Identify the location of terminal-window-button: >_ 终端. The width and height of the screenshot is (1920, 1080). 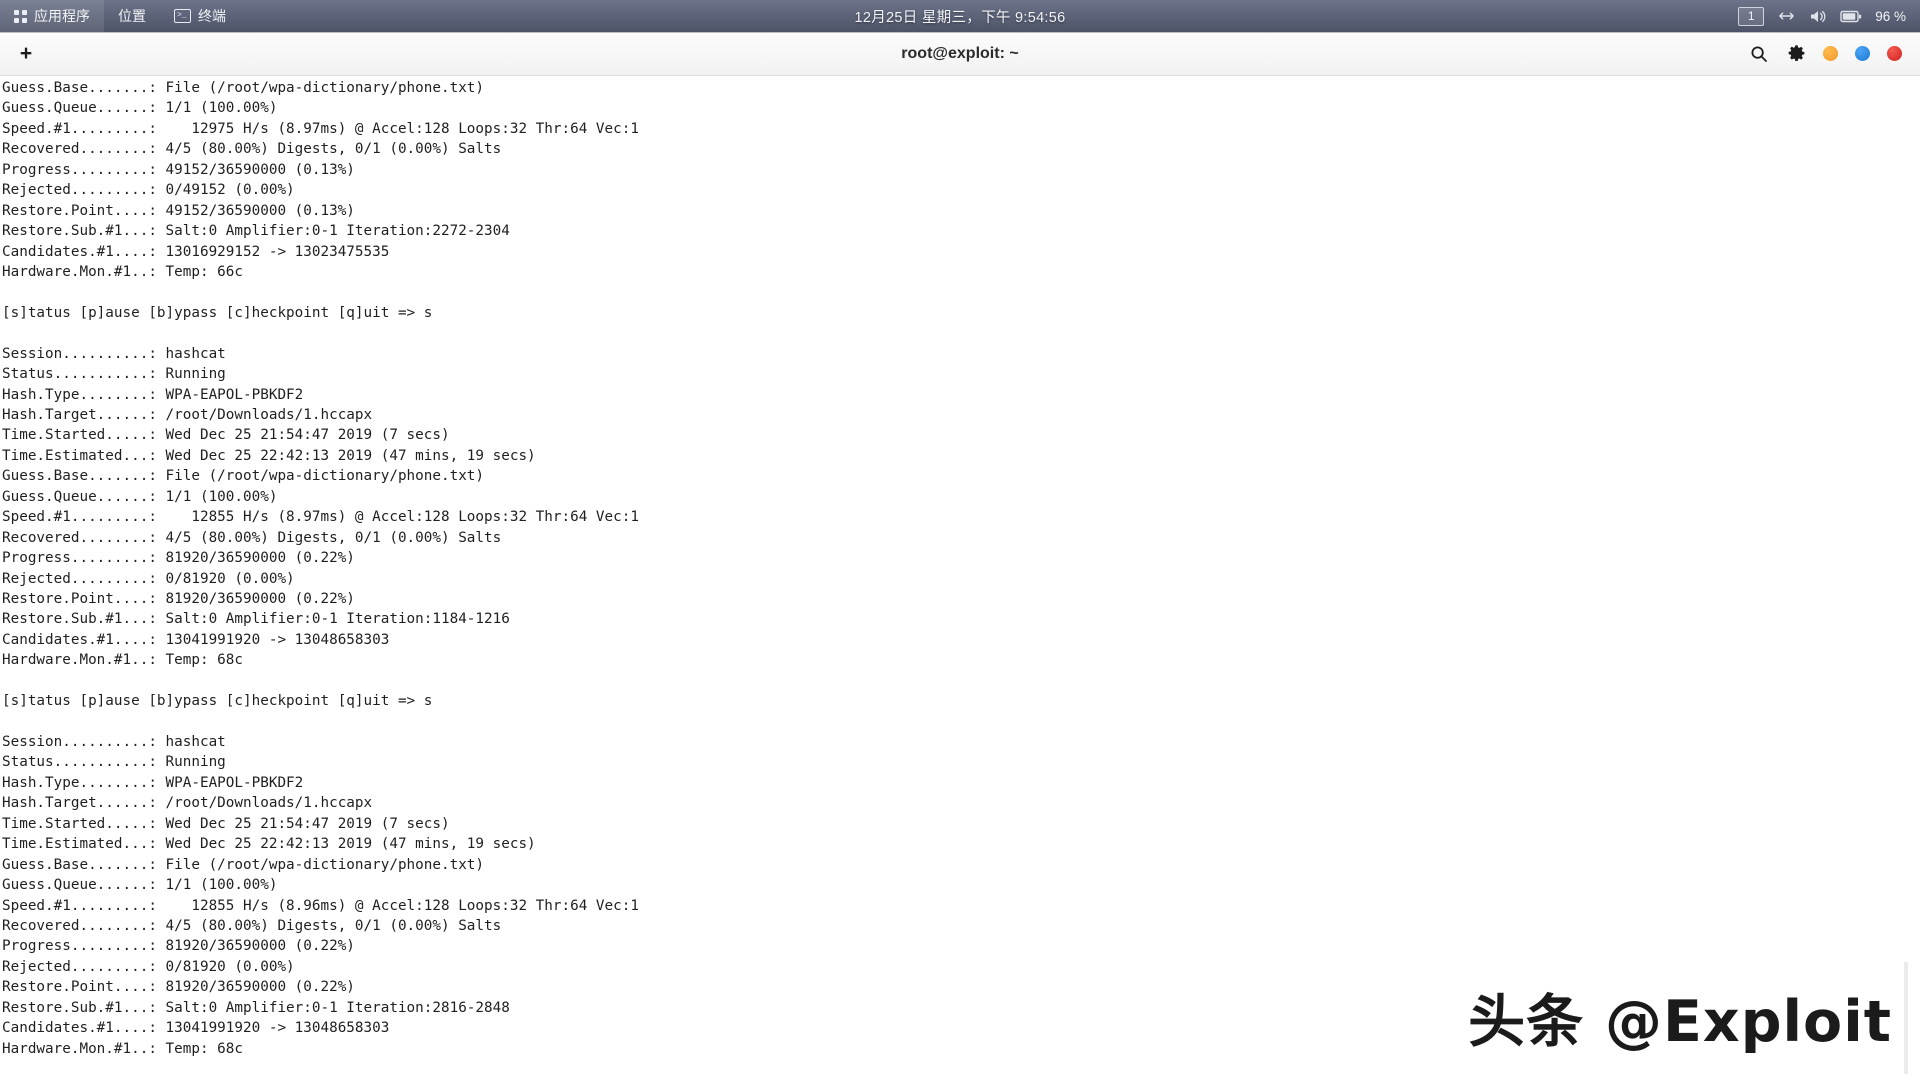
(200, 16).